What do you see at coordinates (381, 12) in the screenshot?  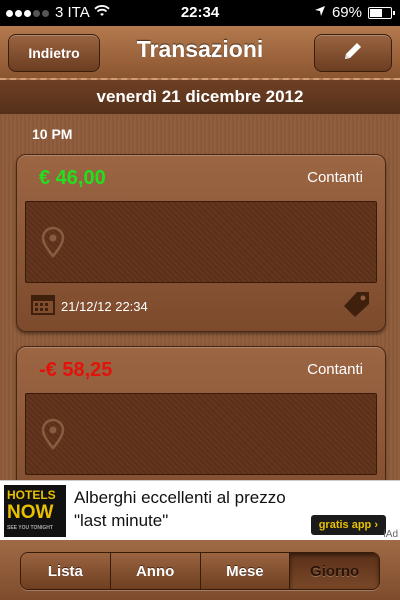 I see `battery-icon` at bounding box center [381, 12].